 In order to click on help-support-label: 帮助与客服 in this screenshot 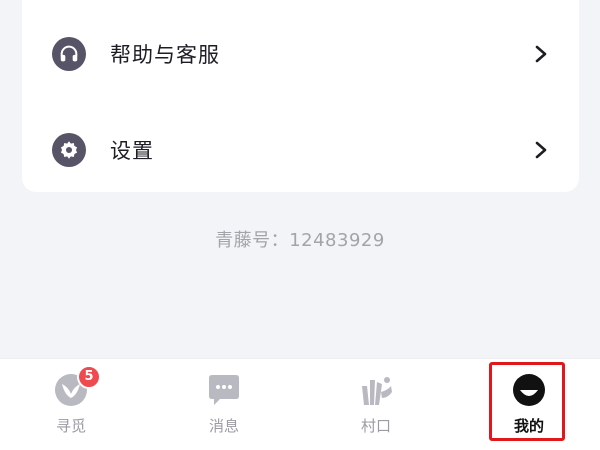, I will do `click(165, 55)`.